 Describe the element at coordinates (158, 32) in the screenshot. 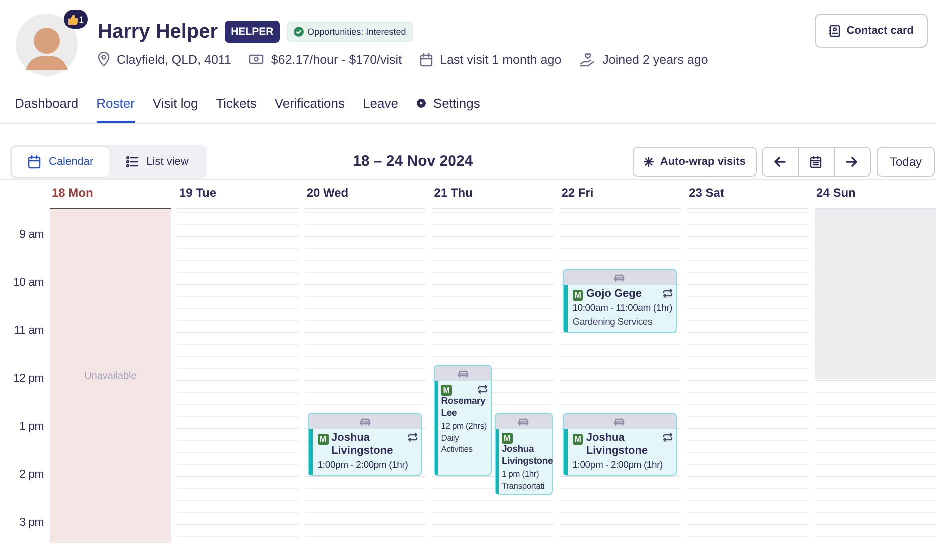

I see `profile-name: Harry Helper` at that location.